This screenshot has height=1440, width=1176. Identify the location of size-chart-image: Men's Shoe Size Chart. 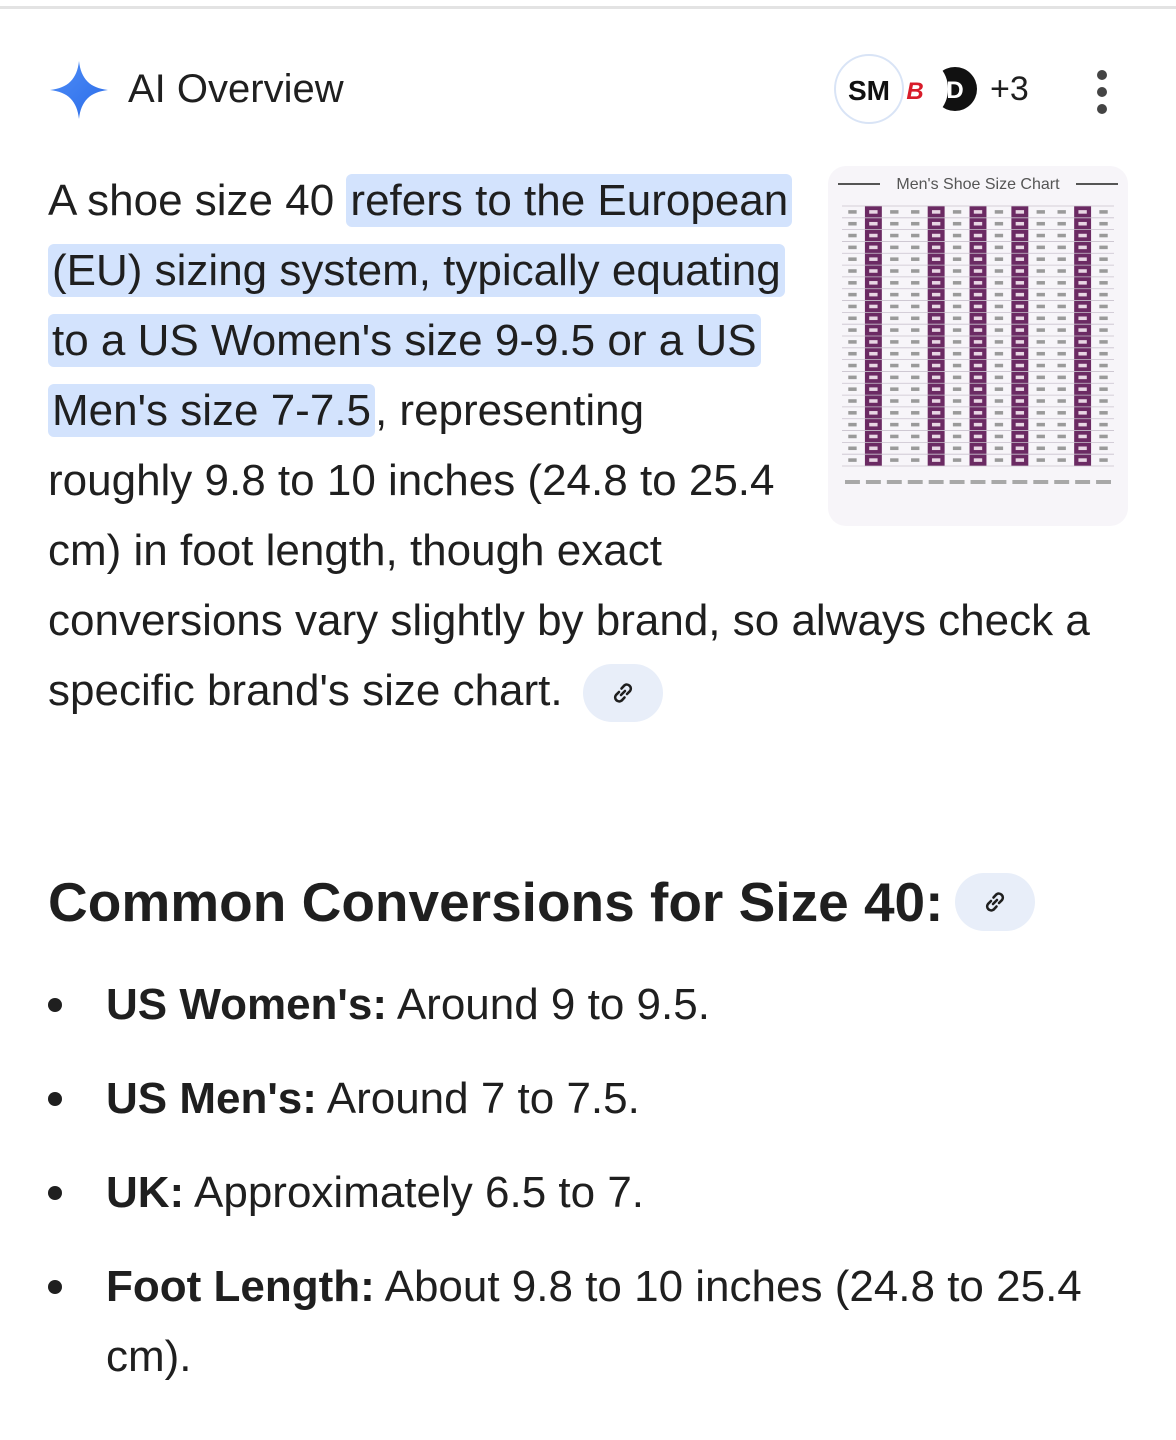
(978, 330).